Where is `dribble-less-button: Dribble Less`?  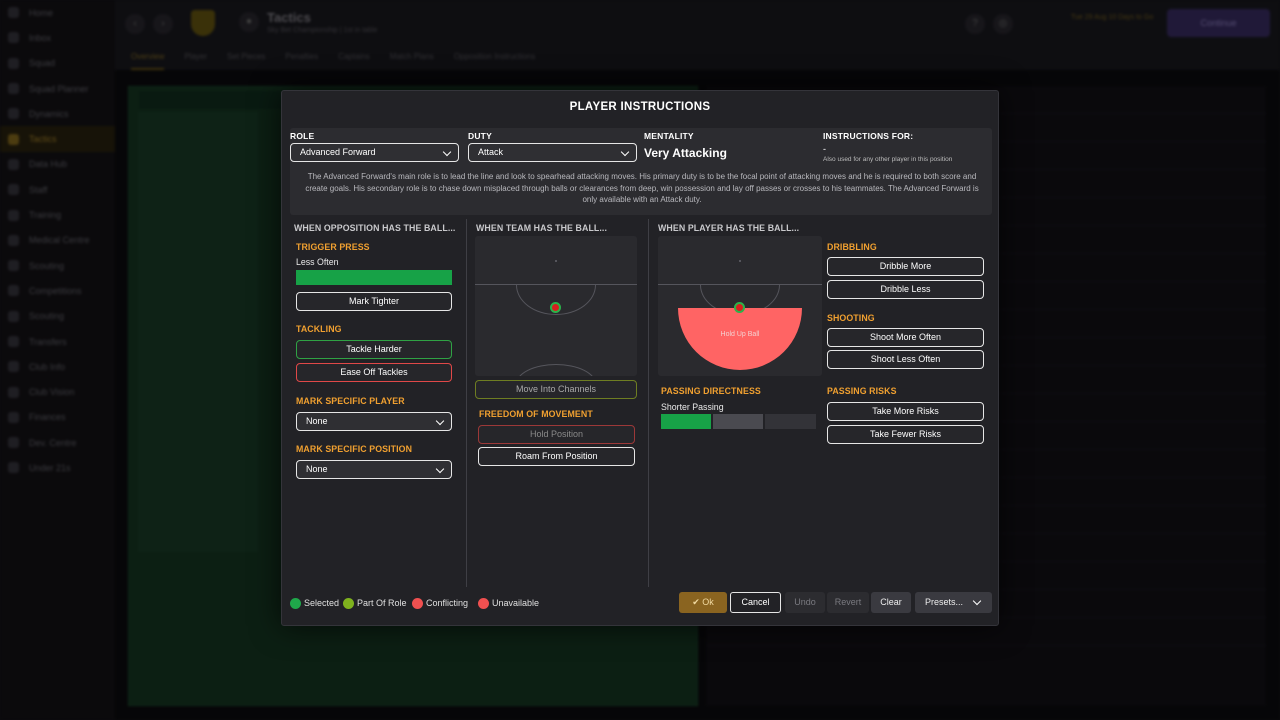
dribble-less-button: Dribble Less is located at coordinates (905, 289).